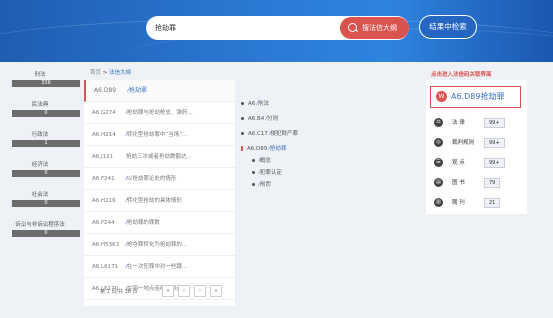  I want to click on category-count: 1, so click(46, 143).